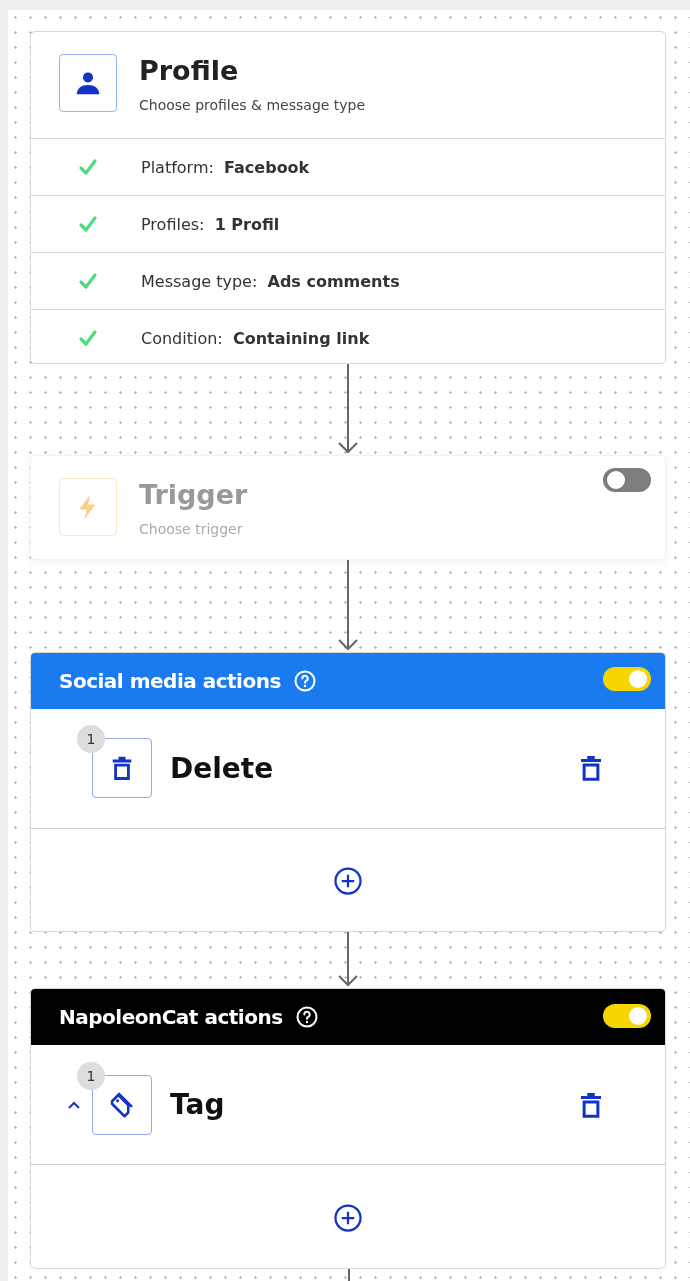 The image size is (690, 1281). What do you see at coordinates (74, 1104) in the screenshot?
I see `chevron-icon` at bounding box center [74, 1104].